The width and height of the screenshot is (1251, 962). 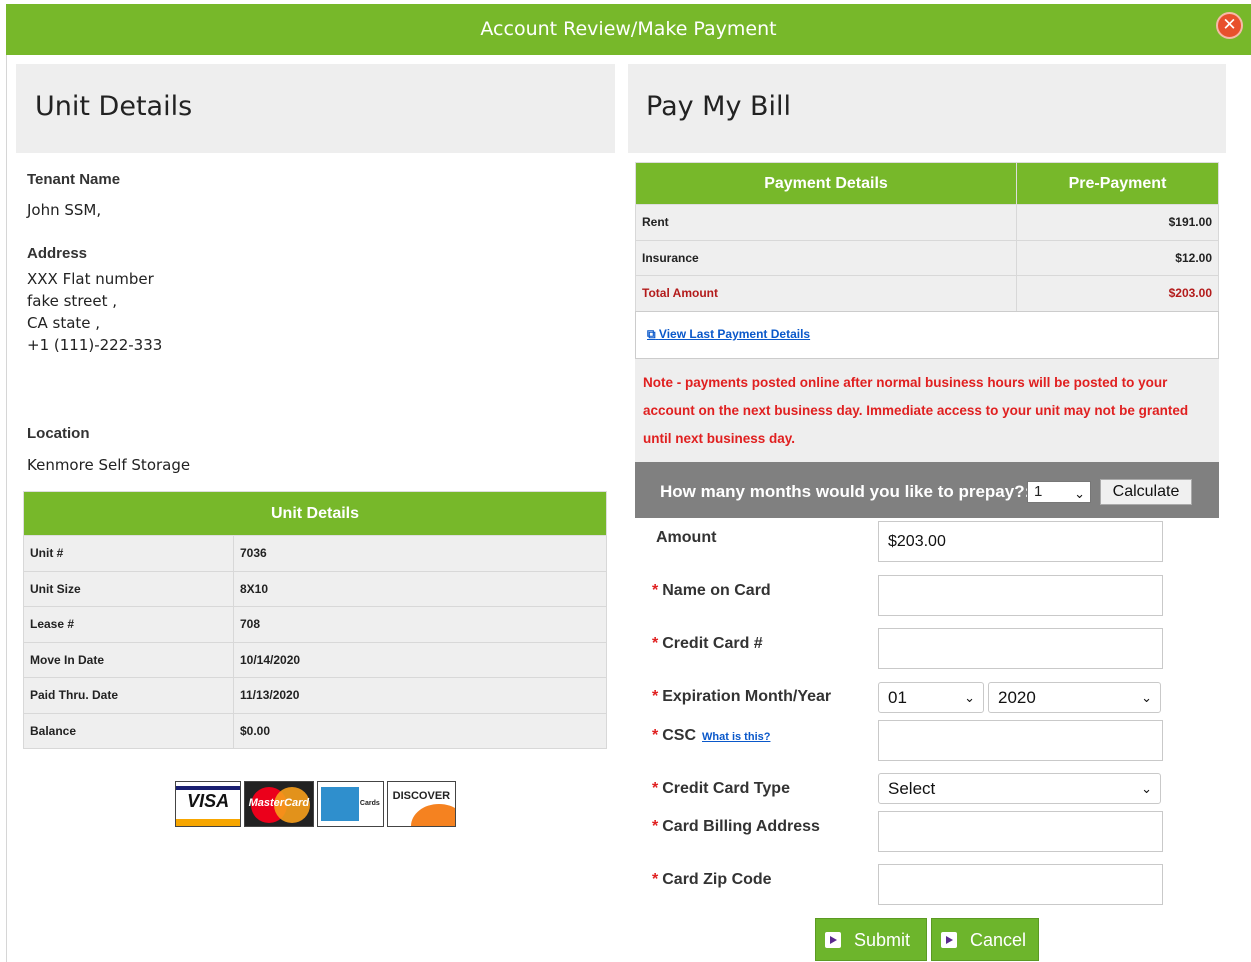 What do you see at coordinates (871, 939) in the screenshot?
I see `submit-button: Submit` at bounding box center [871, 939].